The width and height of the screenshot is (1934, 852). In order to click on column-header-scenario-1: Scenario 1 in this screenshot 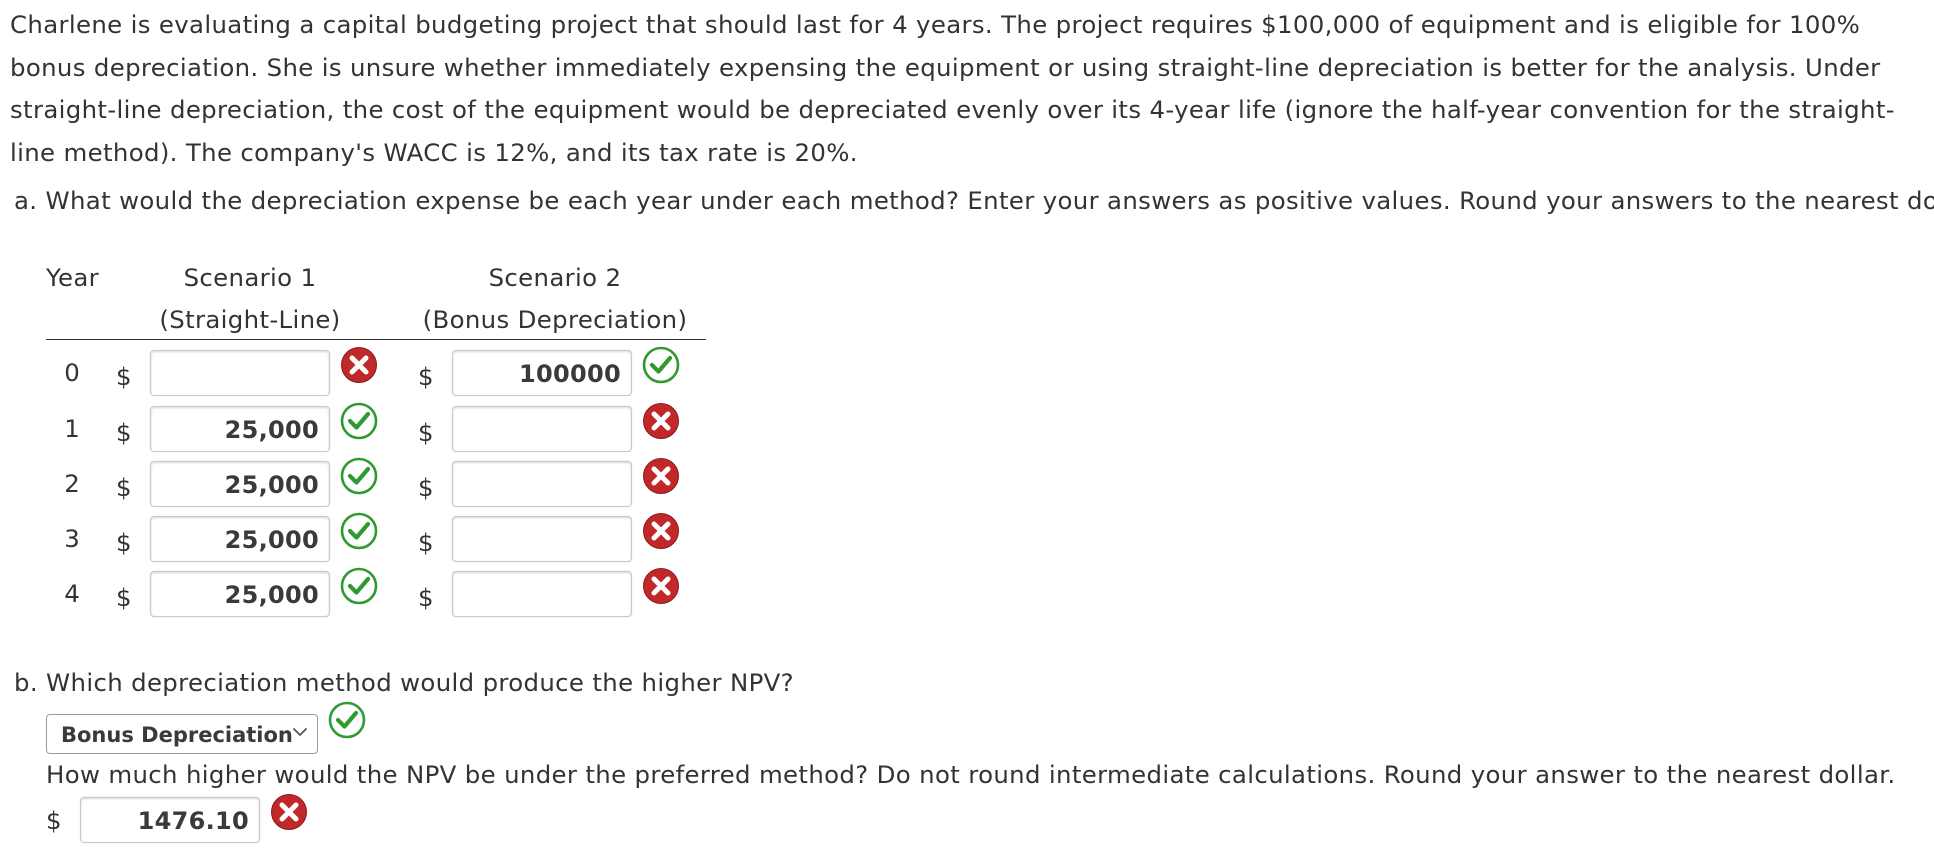, I will do `click(250, 277)`.